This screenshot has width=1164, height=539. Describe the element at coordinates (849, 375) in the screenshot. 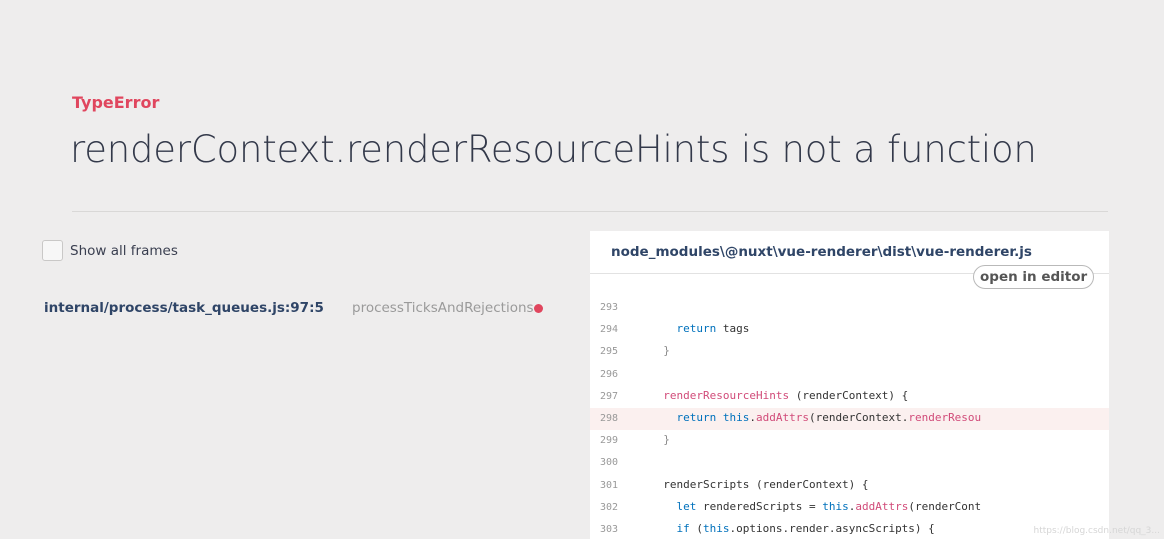

I see `code-line: 296` at that location.